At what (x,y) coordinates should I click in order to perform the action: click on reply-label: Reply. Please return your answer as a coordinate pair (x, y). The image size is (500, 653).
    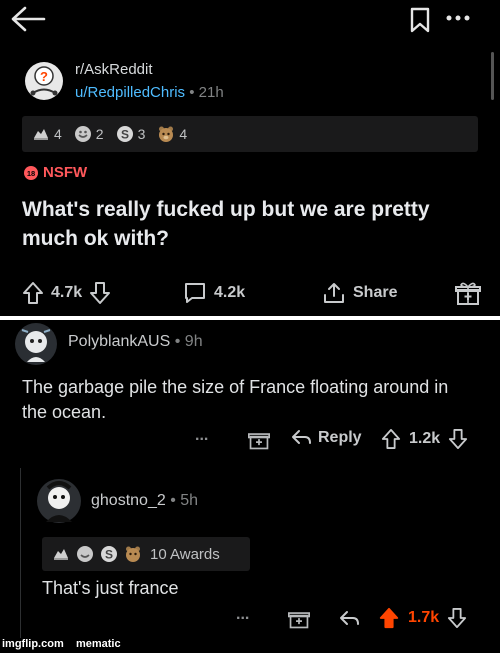
    Looking at the image, I should click on (340, 437).